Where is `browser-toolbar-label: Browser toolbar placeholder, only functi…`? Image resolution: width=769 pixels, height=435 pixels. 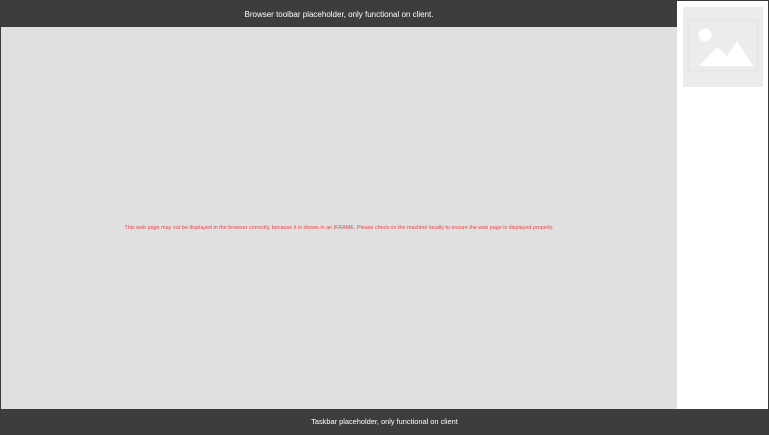
browser-toolbar-label: Browser toolbar placeholder, only functi… is located at coordinates (339, 14).